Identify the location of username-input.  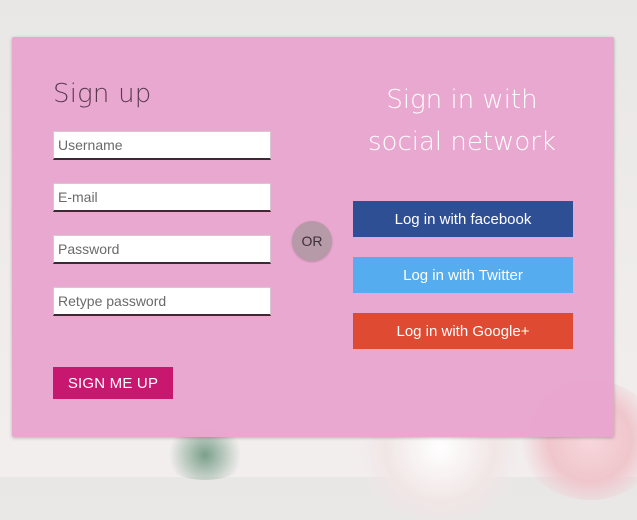
(162, 145).